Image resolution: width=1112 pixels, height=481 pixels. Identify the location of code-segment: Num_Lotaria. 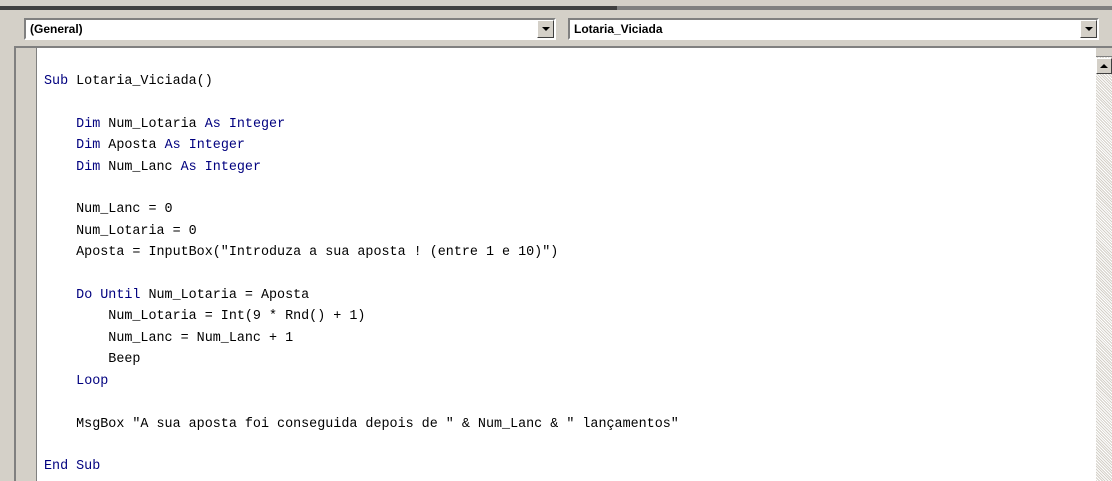
(152, 124).